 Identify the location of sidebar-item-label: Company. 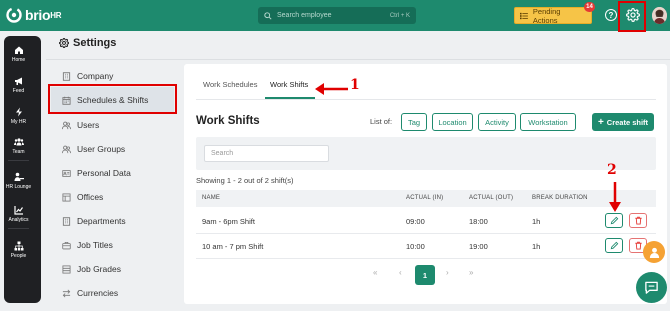
(95, 76).